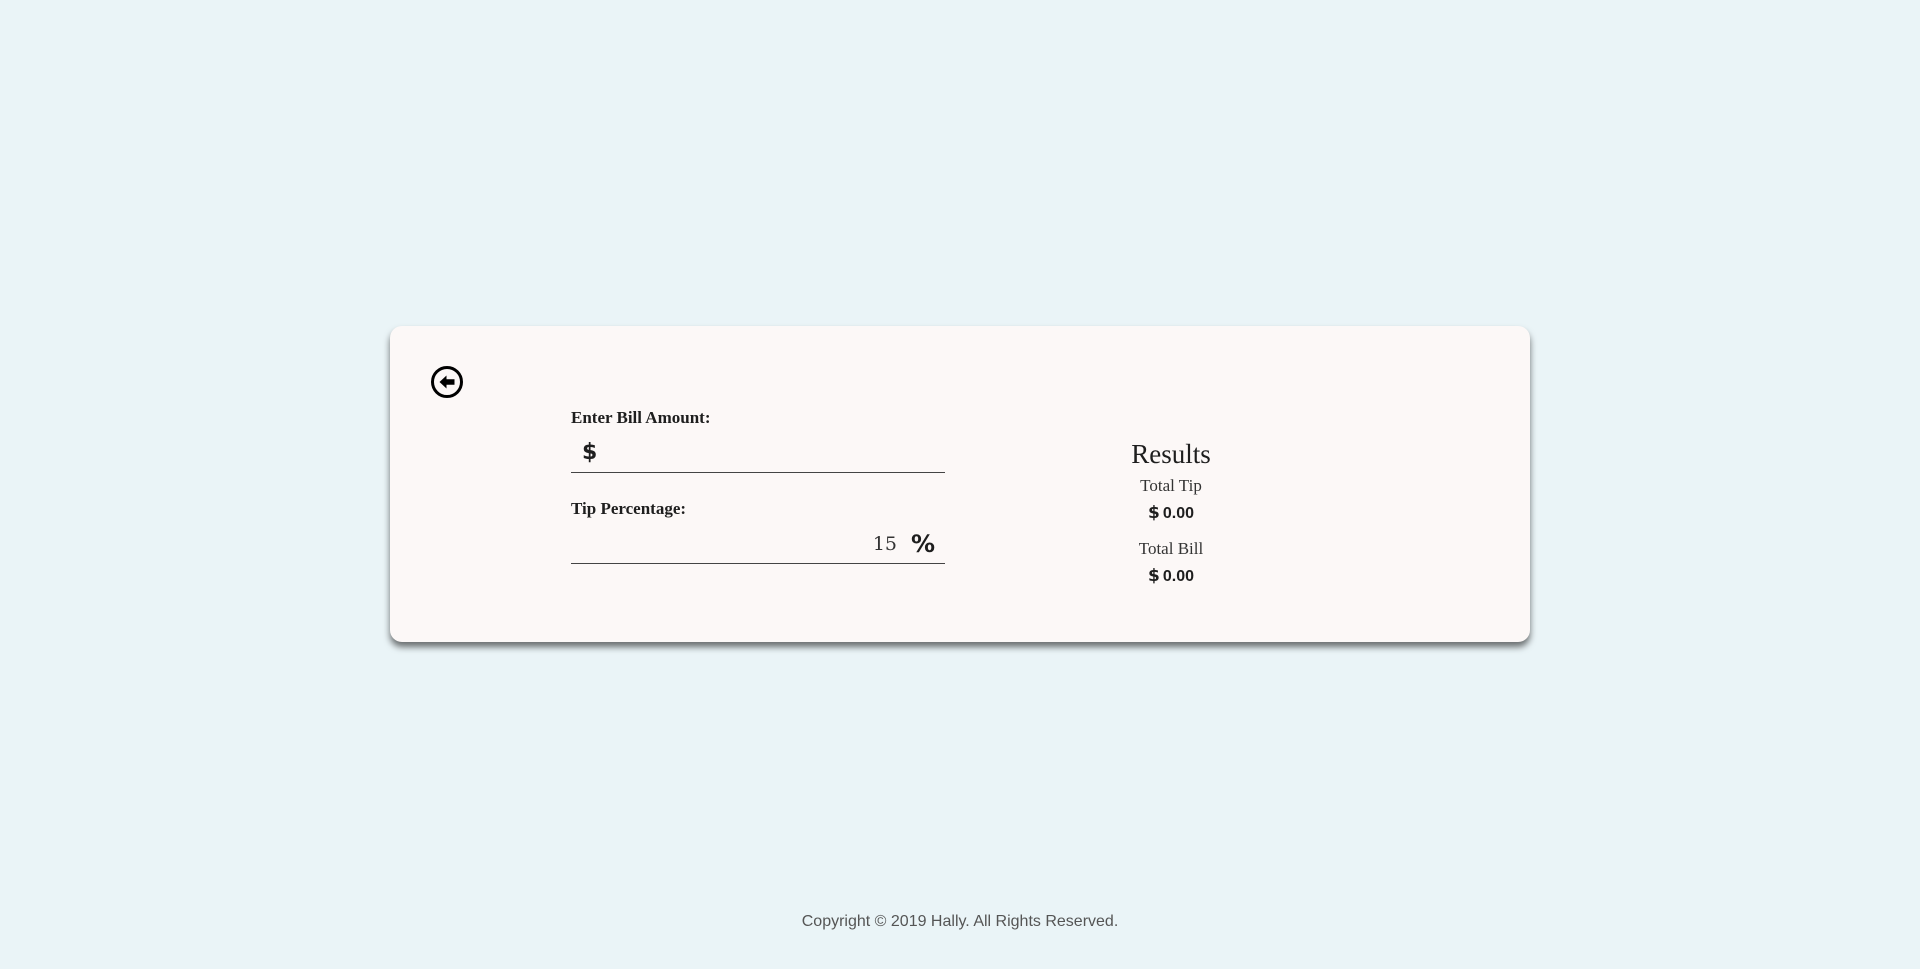  What do you see at coordinates (1178, 576) in the screenshot?
I see `total-bill-amount: 0.00` at bounding box center [1178, 576].